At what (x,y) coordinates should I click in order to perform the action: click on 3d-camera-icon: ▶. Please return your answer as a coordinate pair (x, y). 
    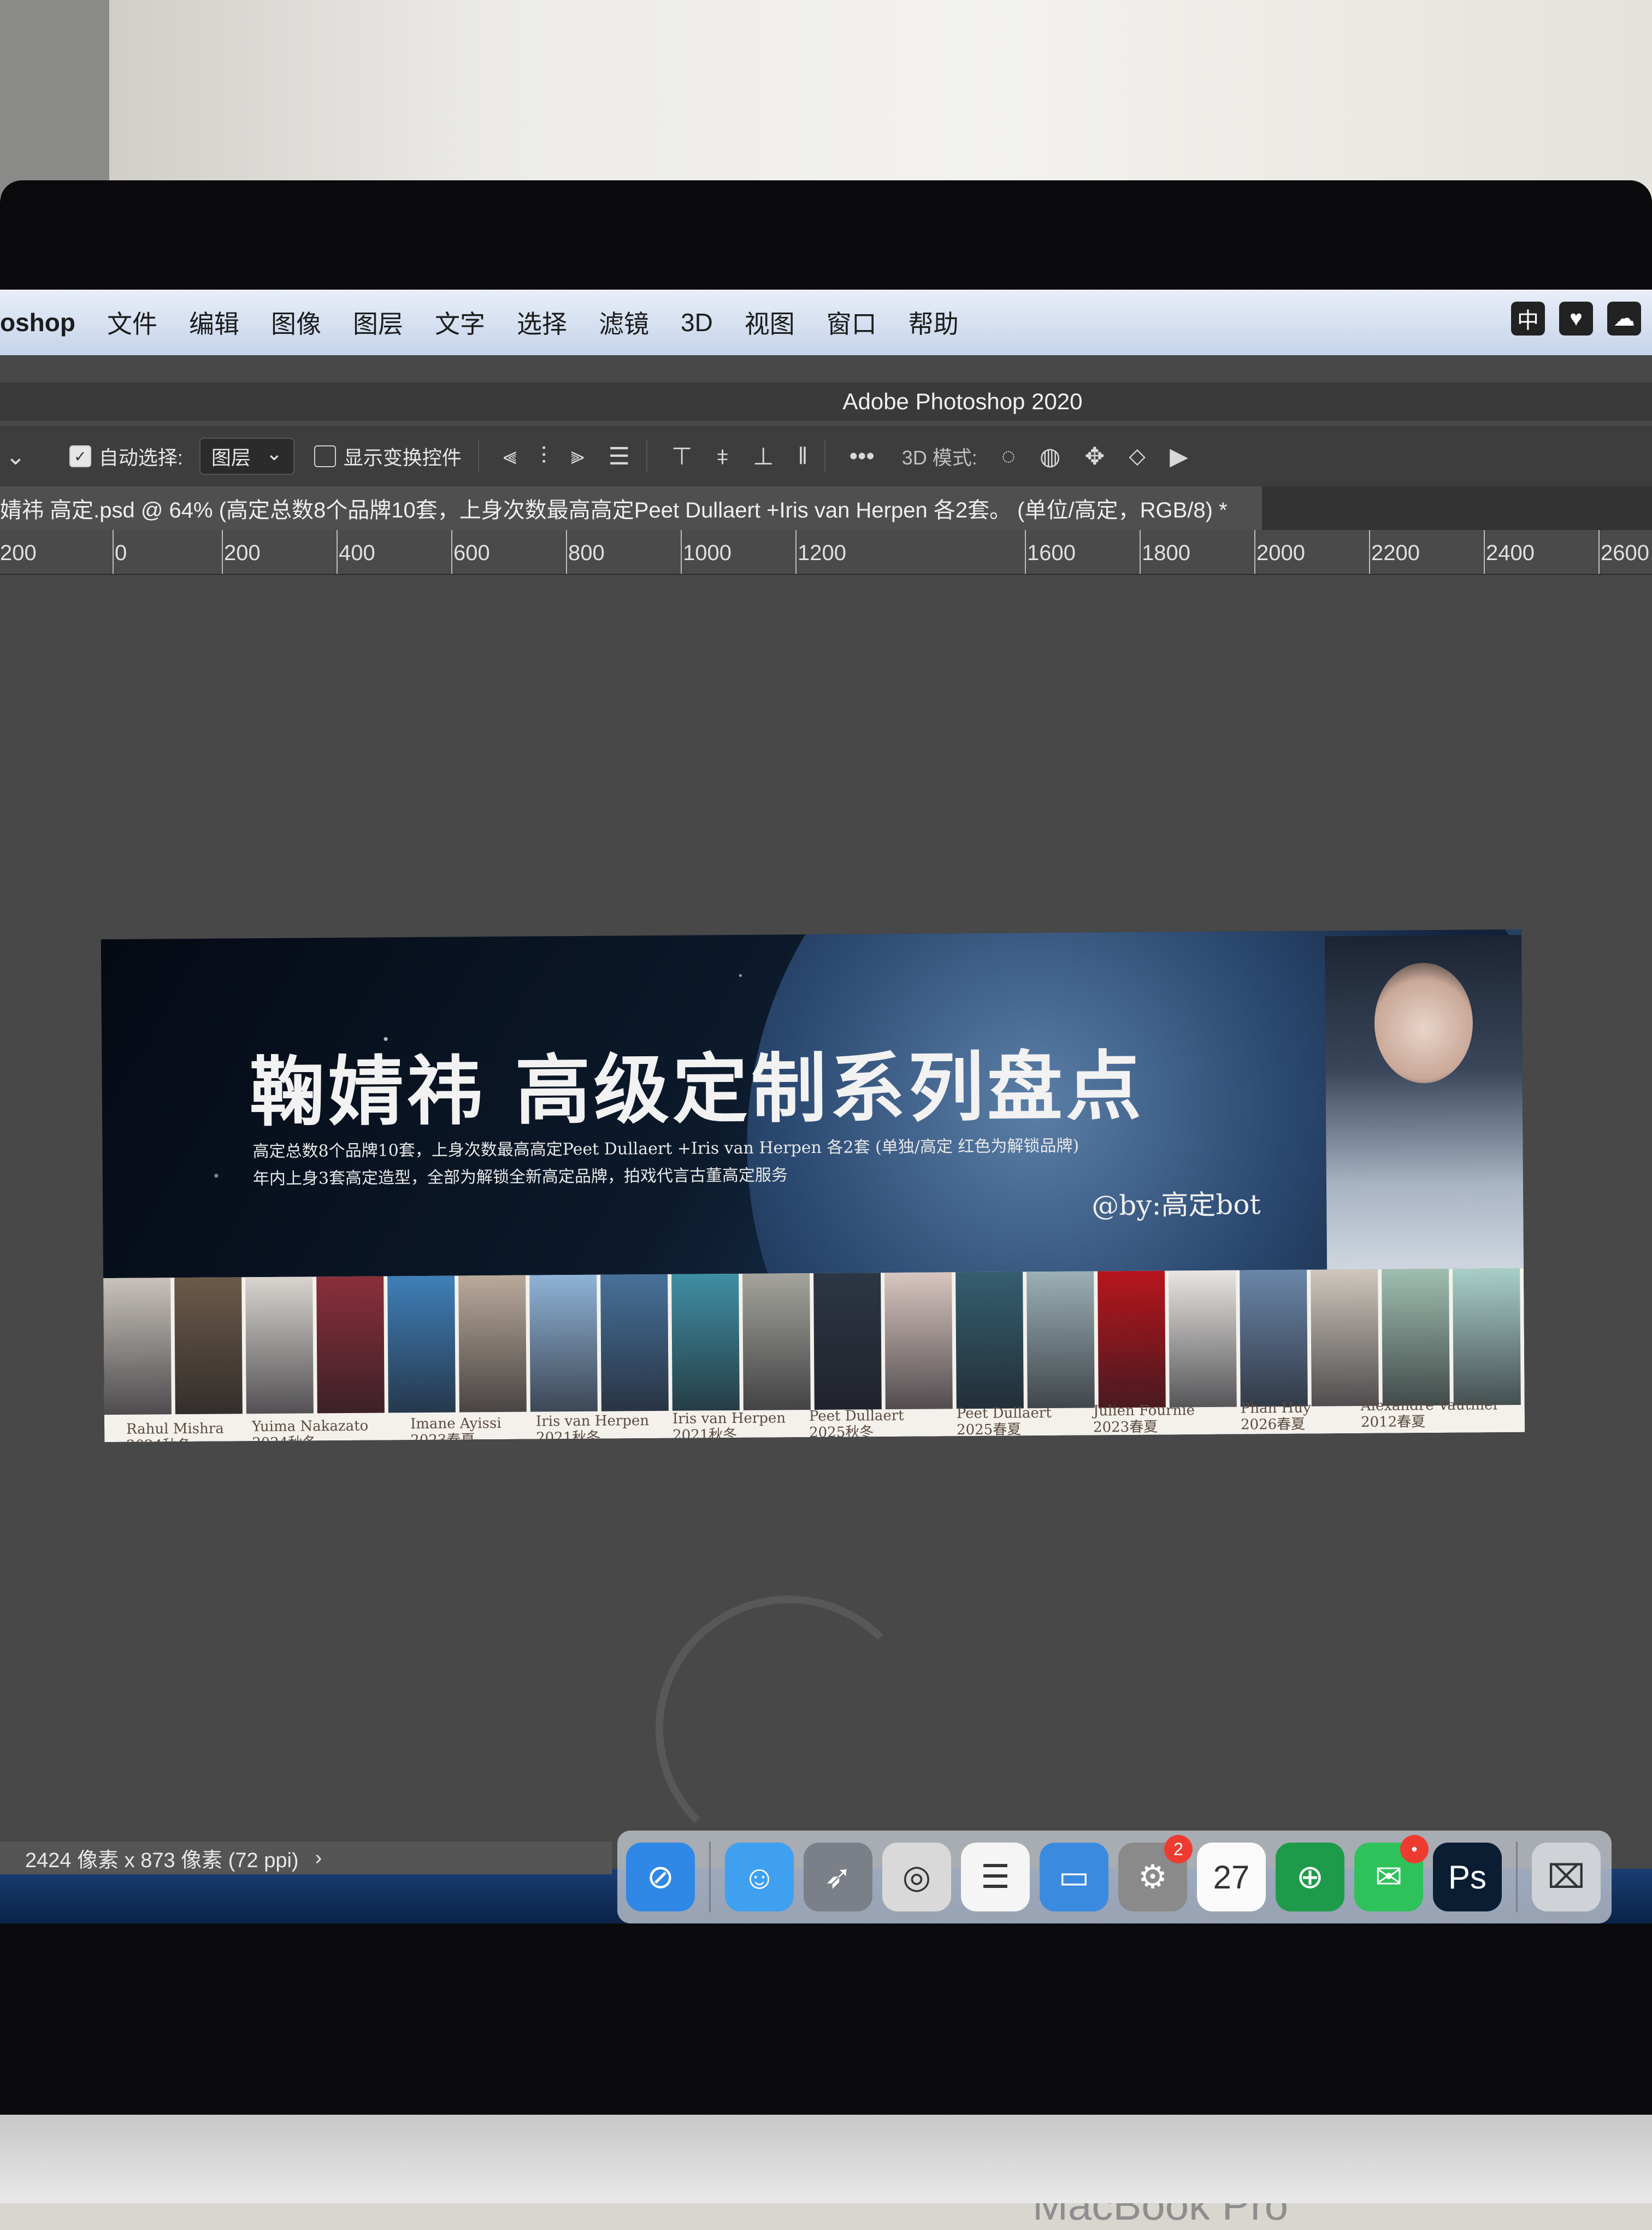
    Looking at the image, I should click on (1179, 456).